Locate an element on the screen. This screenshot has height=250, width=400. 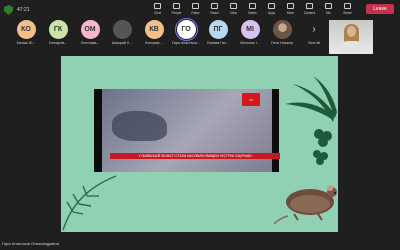
react-button: React is located at coordinates (214, 9).